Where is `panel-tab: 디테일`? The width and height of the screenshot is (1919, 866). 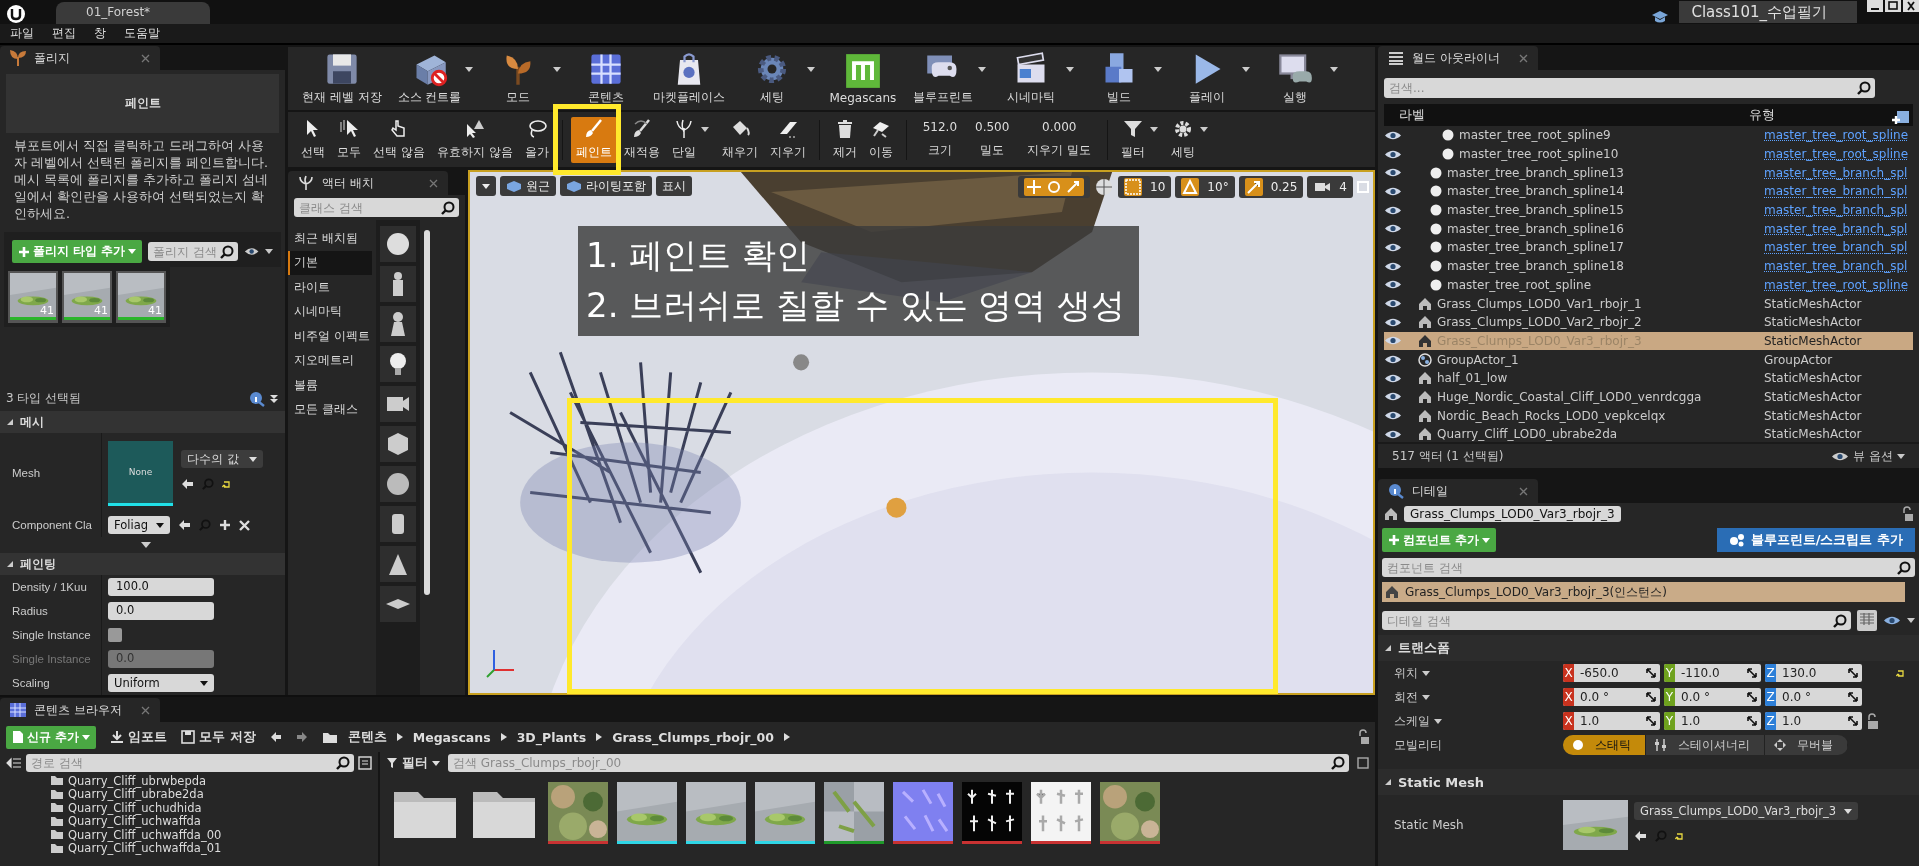 panel-tab: 디테일 is located at coordinates (1458, 491).